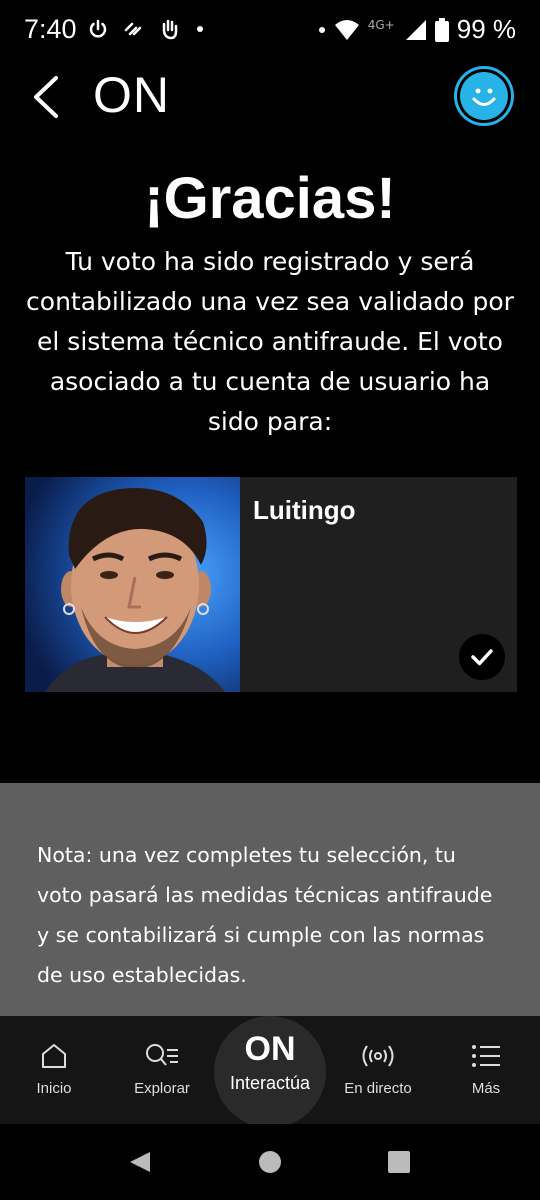  I want to click on power-icon, so click(98, 28).